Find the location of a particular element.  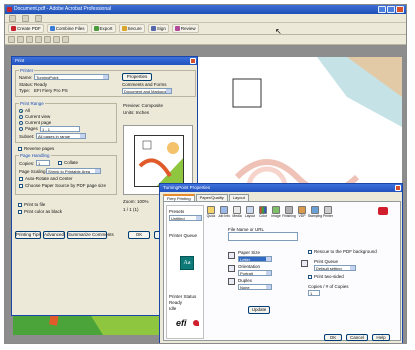

pdf-background-label: Rescue to the PDF background is located at coordinates (345, 251).